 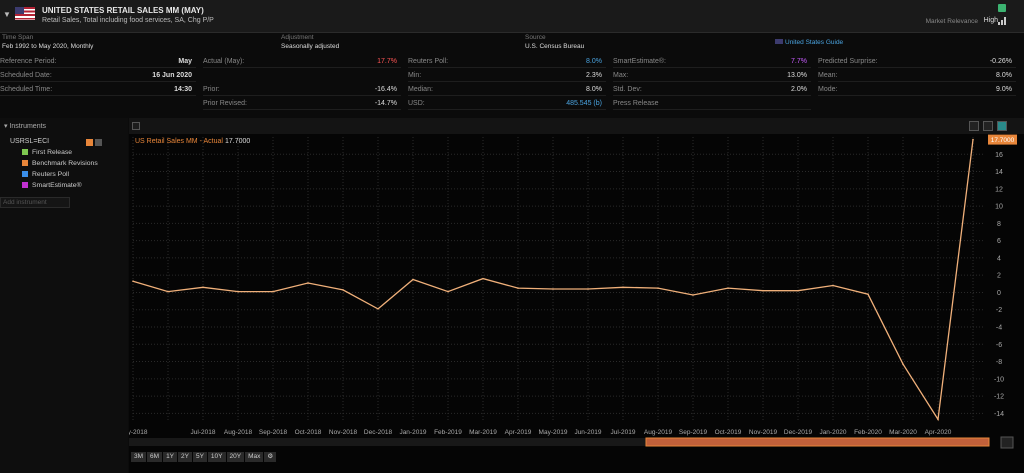 I want to click on x-tick-label: Jun-2019, so click(x=587, y=432).